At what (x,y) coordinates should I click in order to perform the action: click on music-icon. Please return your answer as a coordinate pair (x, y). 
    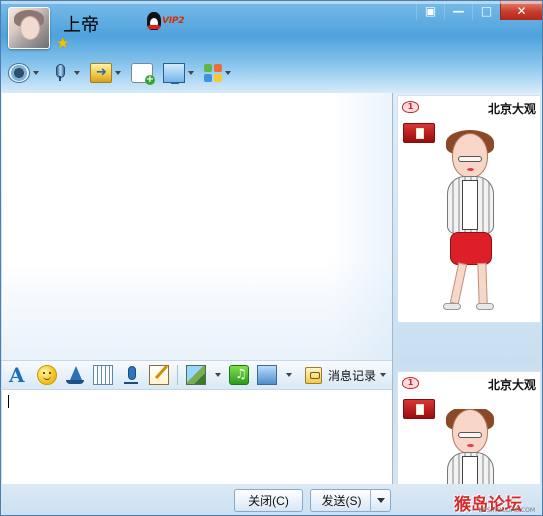
    Looking at the image, I should click on (239, 375).